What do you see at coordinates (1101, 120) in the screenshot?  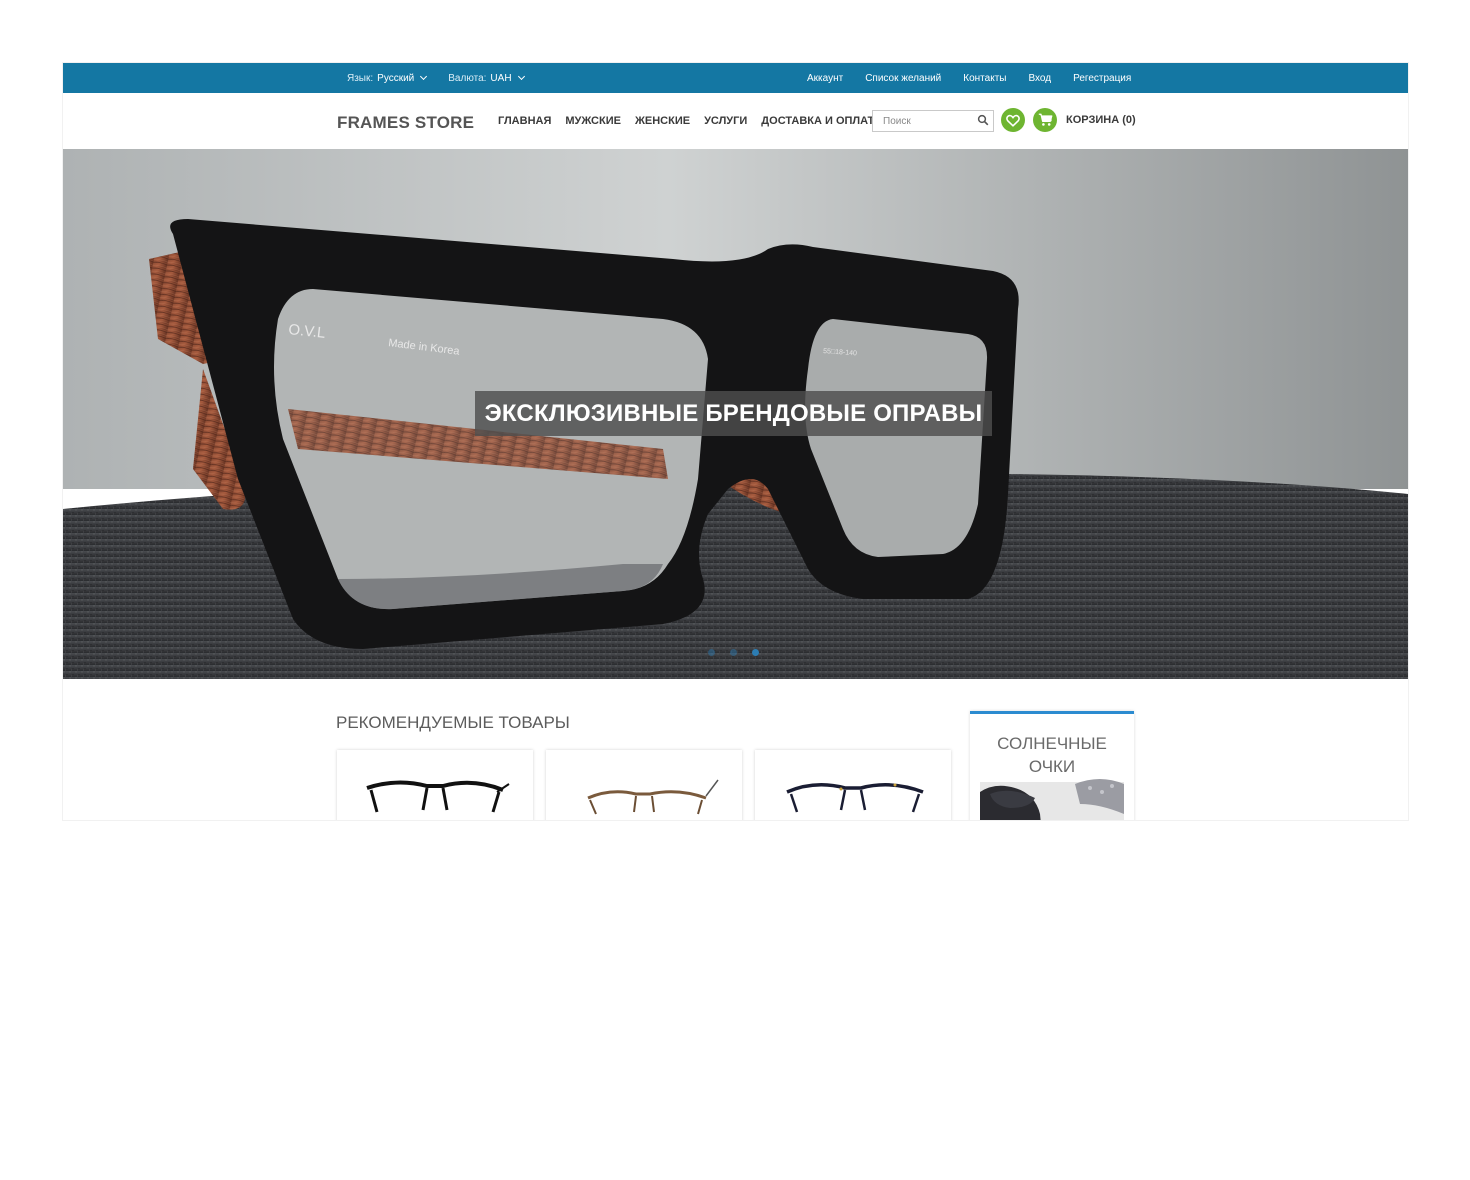 I see `cart-label: КОРЗИНА (0)` at bounding box center [1101, 120].